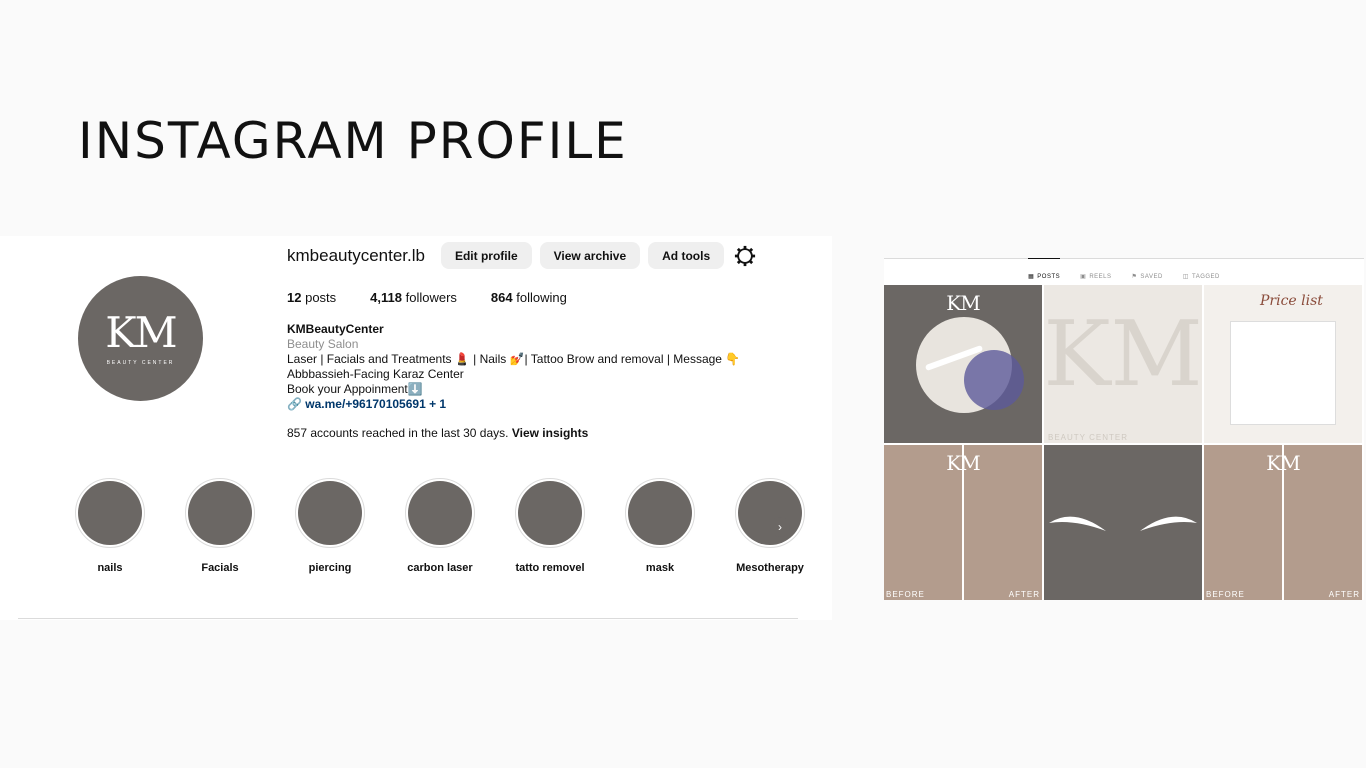  I want to click on grid-icon: ▦, so click(1031, 277).